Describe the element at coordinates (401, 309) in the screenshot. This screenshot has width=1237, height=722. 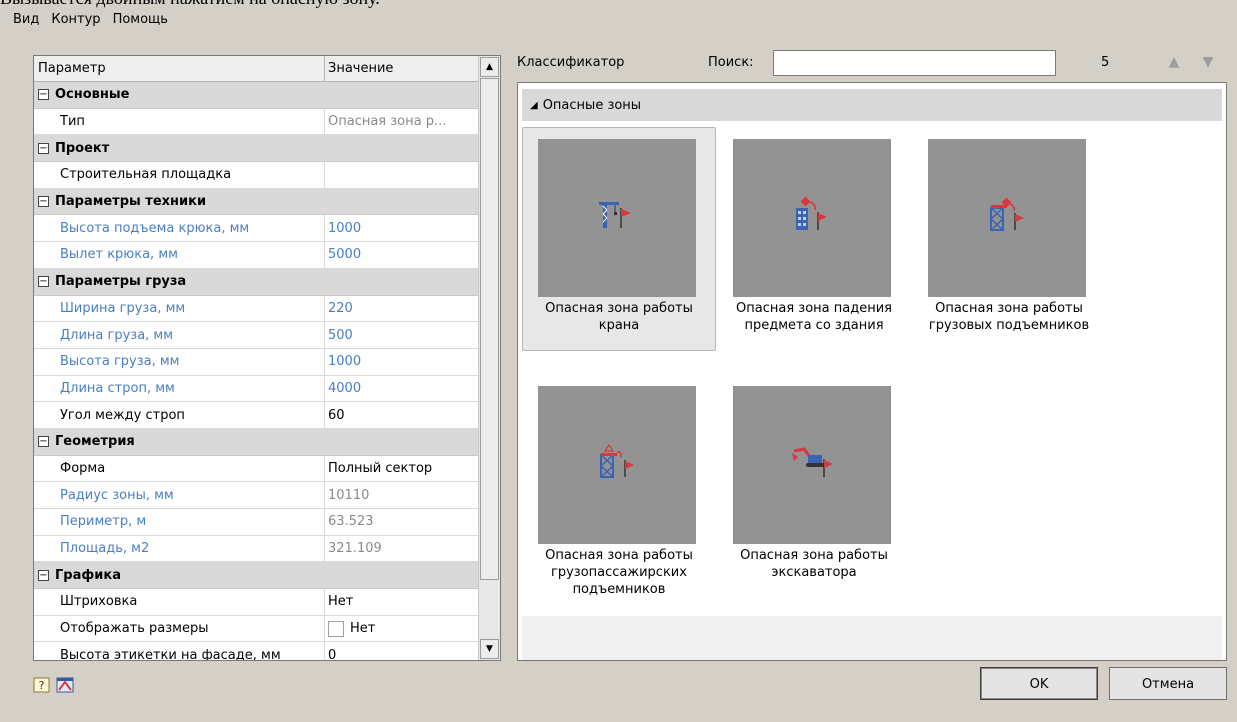
I see `property-value: 220` at that location.